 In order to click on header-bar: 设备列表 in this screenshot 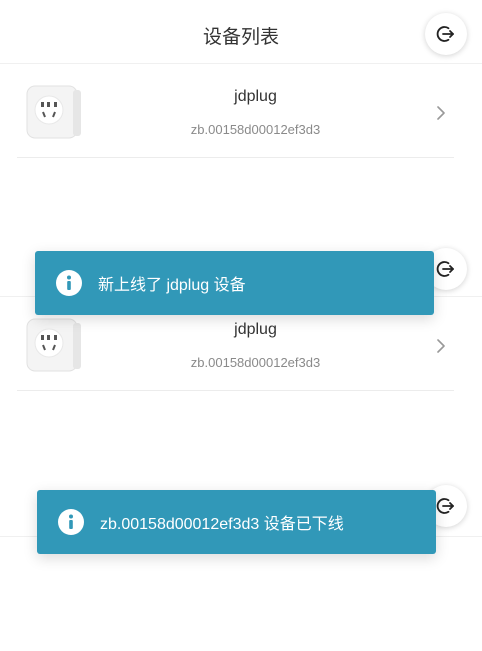, I will do `click(241, 32)`.